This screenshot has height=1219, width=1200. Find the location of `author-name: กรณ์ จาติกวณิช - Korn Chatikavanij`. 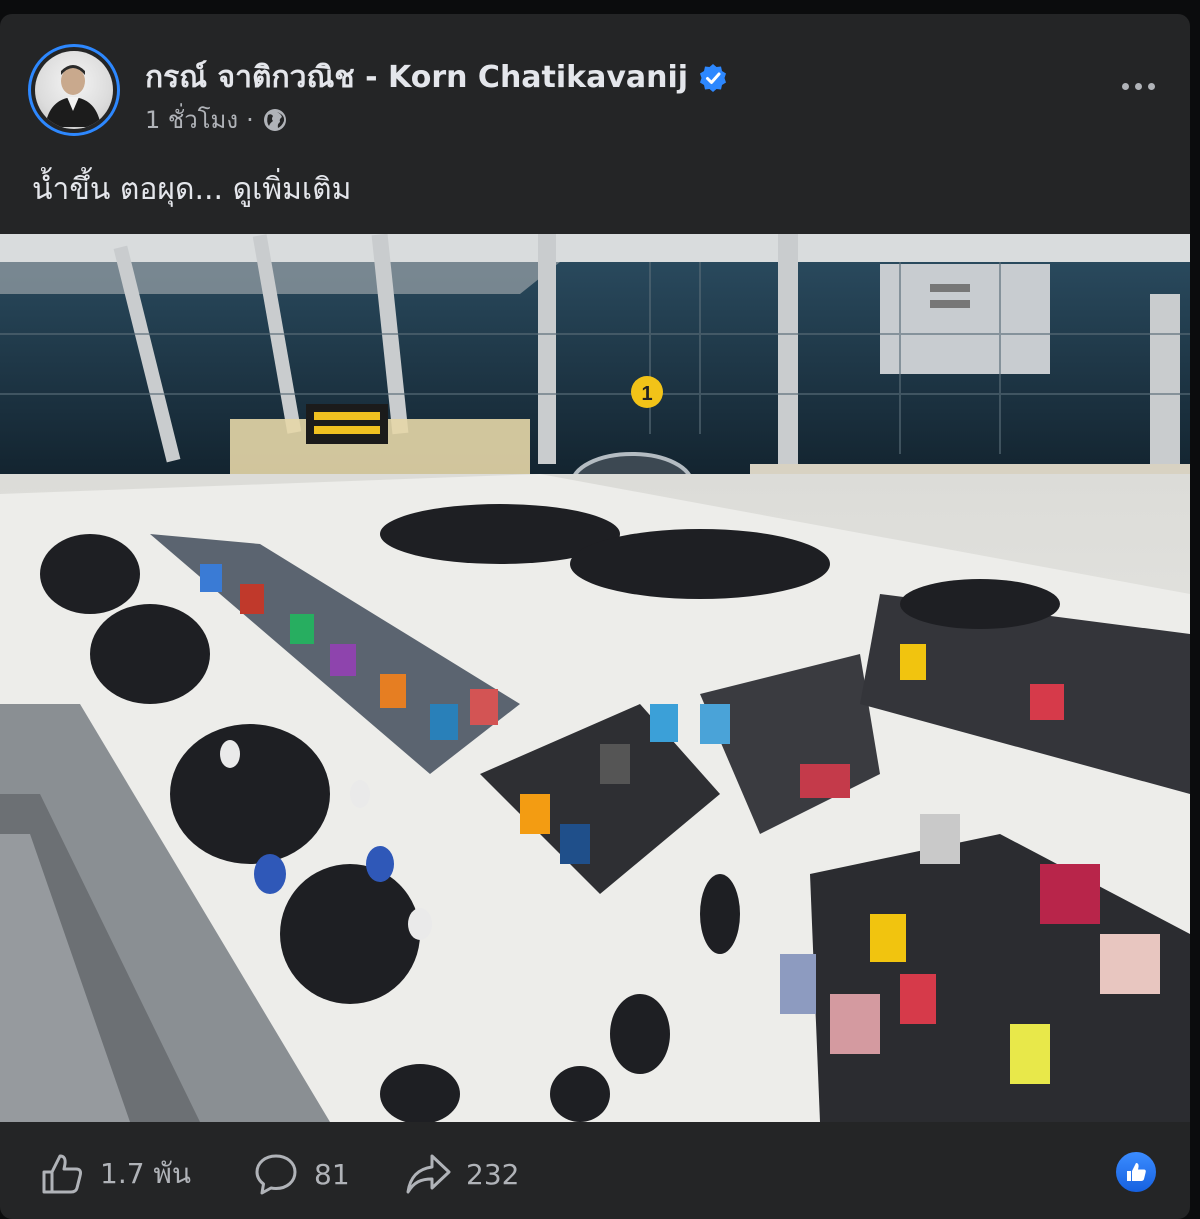

author-name: กรณ์ จาติกวณิช - Korn Chatikavanij is located at coordinates (436, 77).